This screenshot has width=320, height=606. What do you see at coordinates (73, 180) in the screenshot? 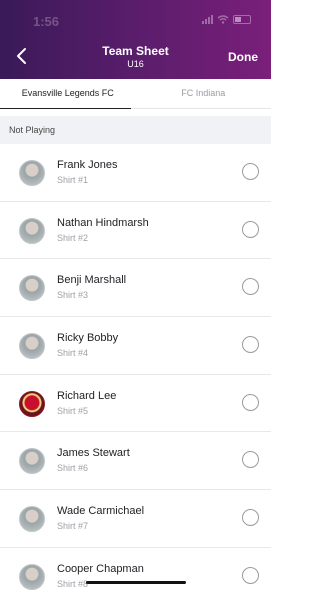
I see `player-shirt-number: Shirt #1` at bounding box center [73, 180].